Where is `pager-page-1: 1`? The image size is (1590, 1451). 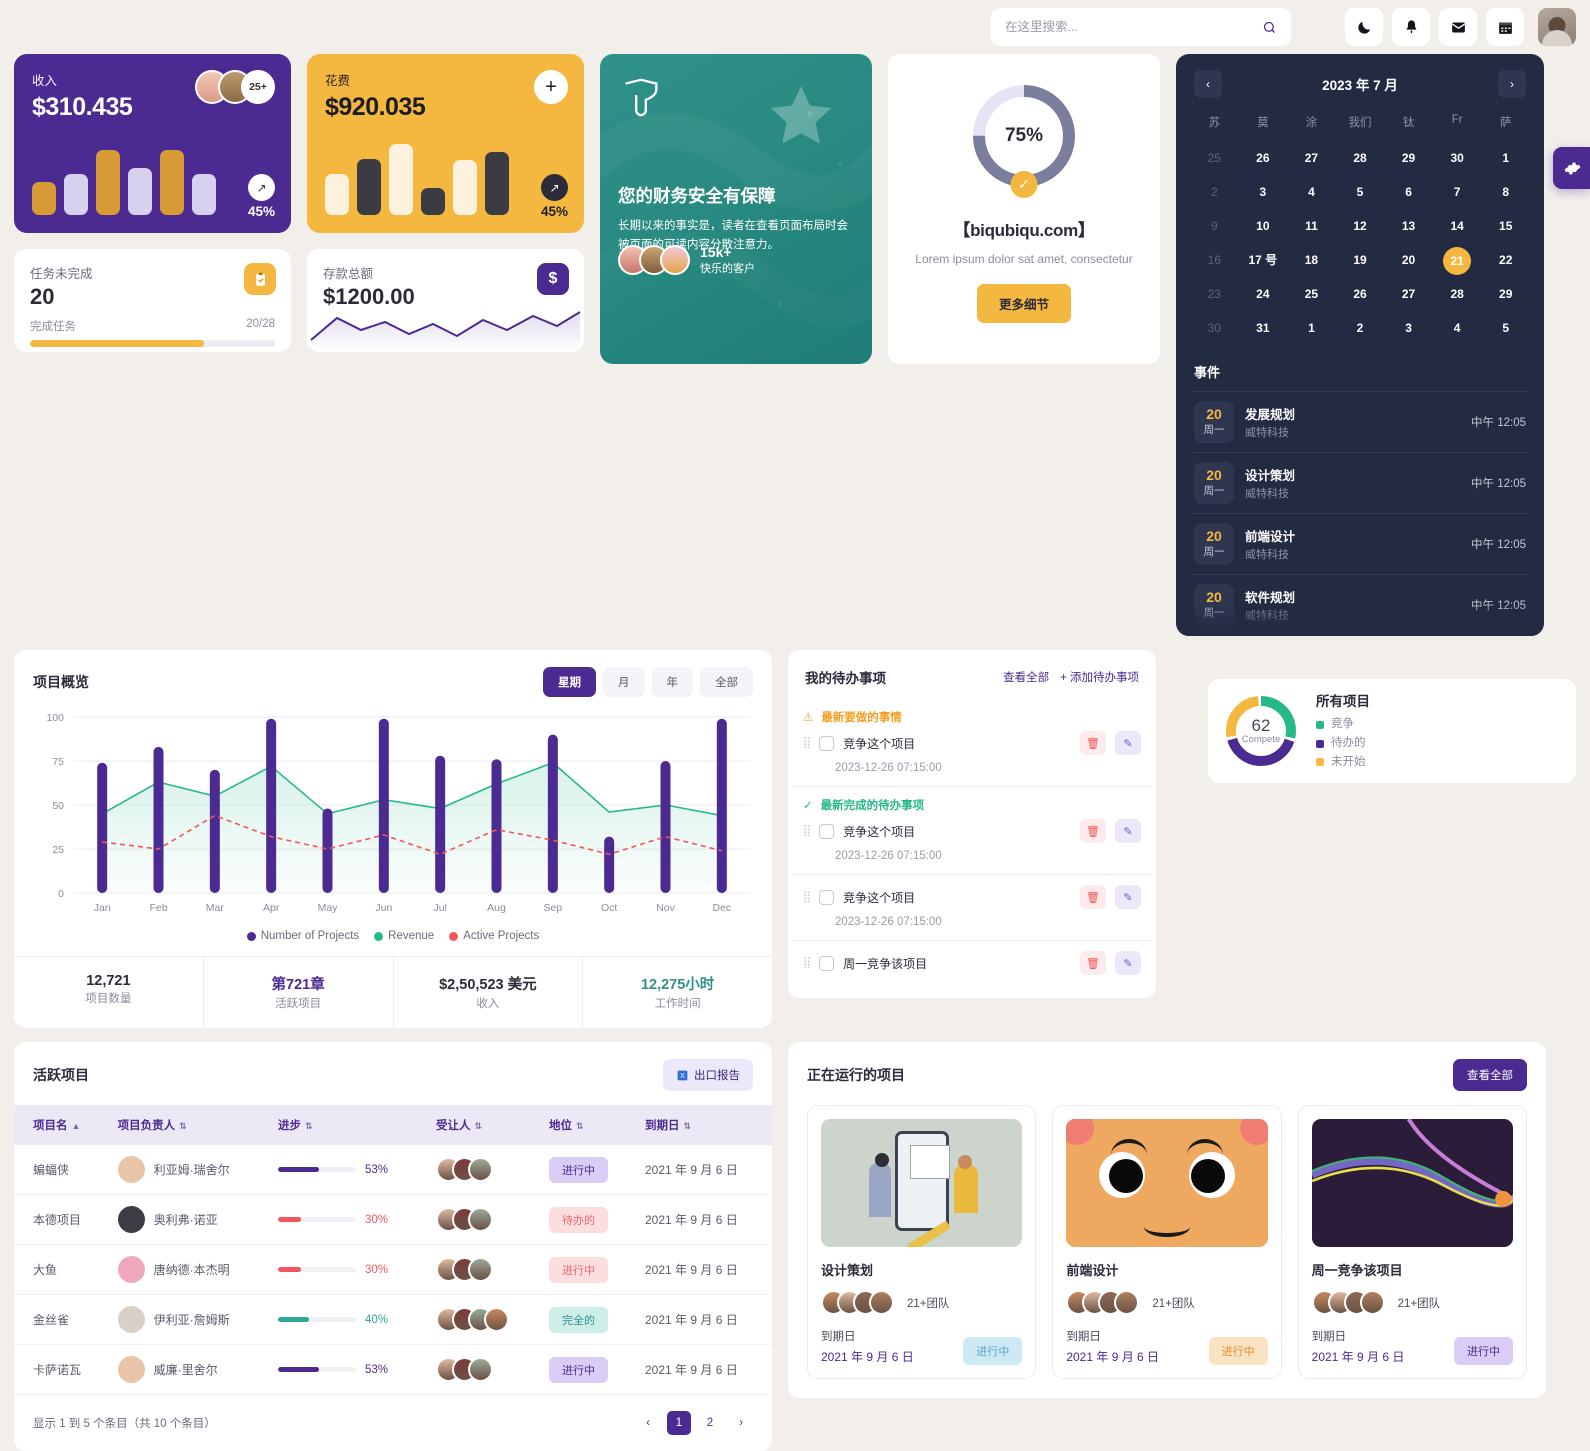 pager-page-1: 1 is located at coordinates (679, 1423).